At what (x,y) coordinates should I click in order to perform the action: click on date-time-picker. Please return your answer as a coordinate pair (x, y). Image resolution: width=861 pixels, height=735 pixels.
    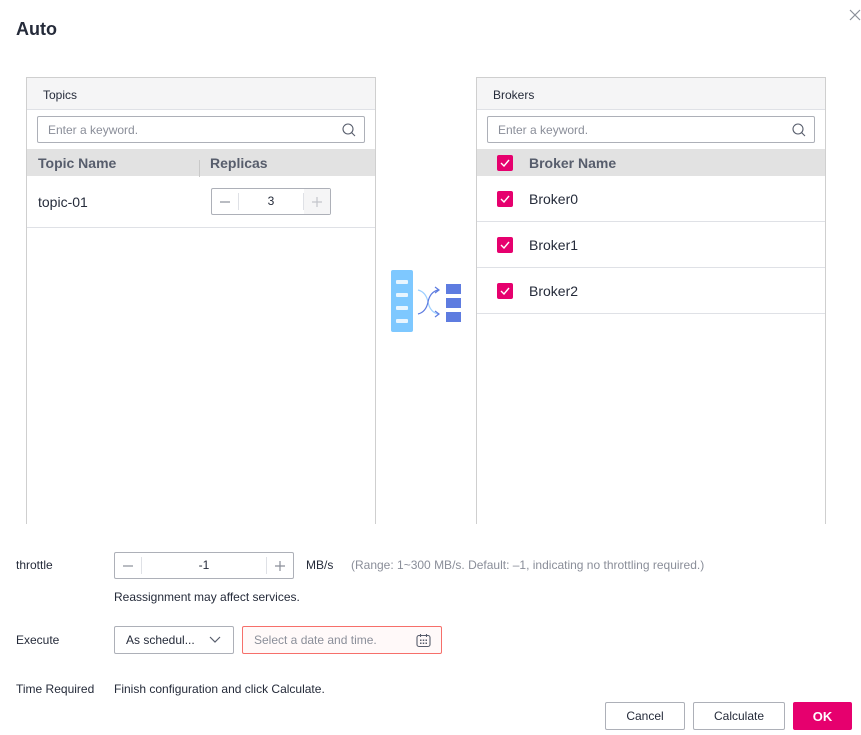
    Looking at the image, I should click on (342, 640).